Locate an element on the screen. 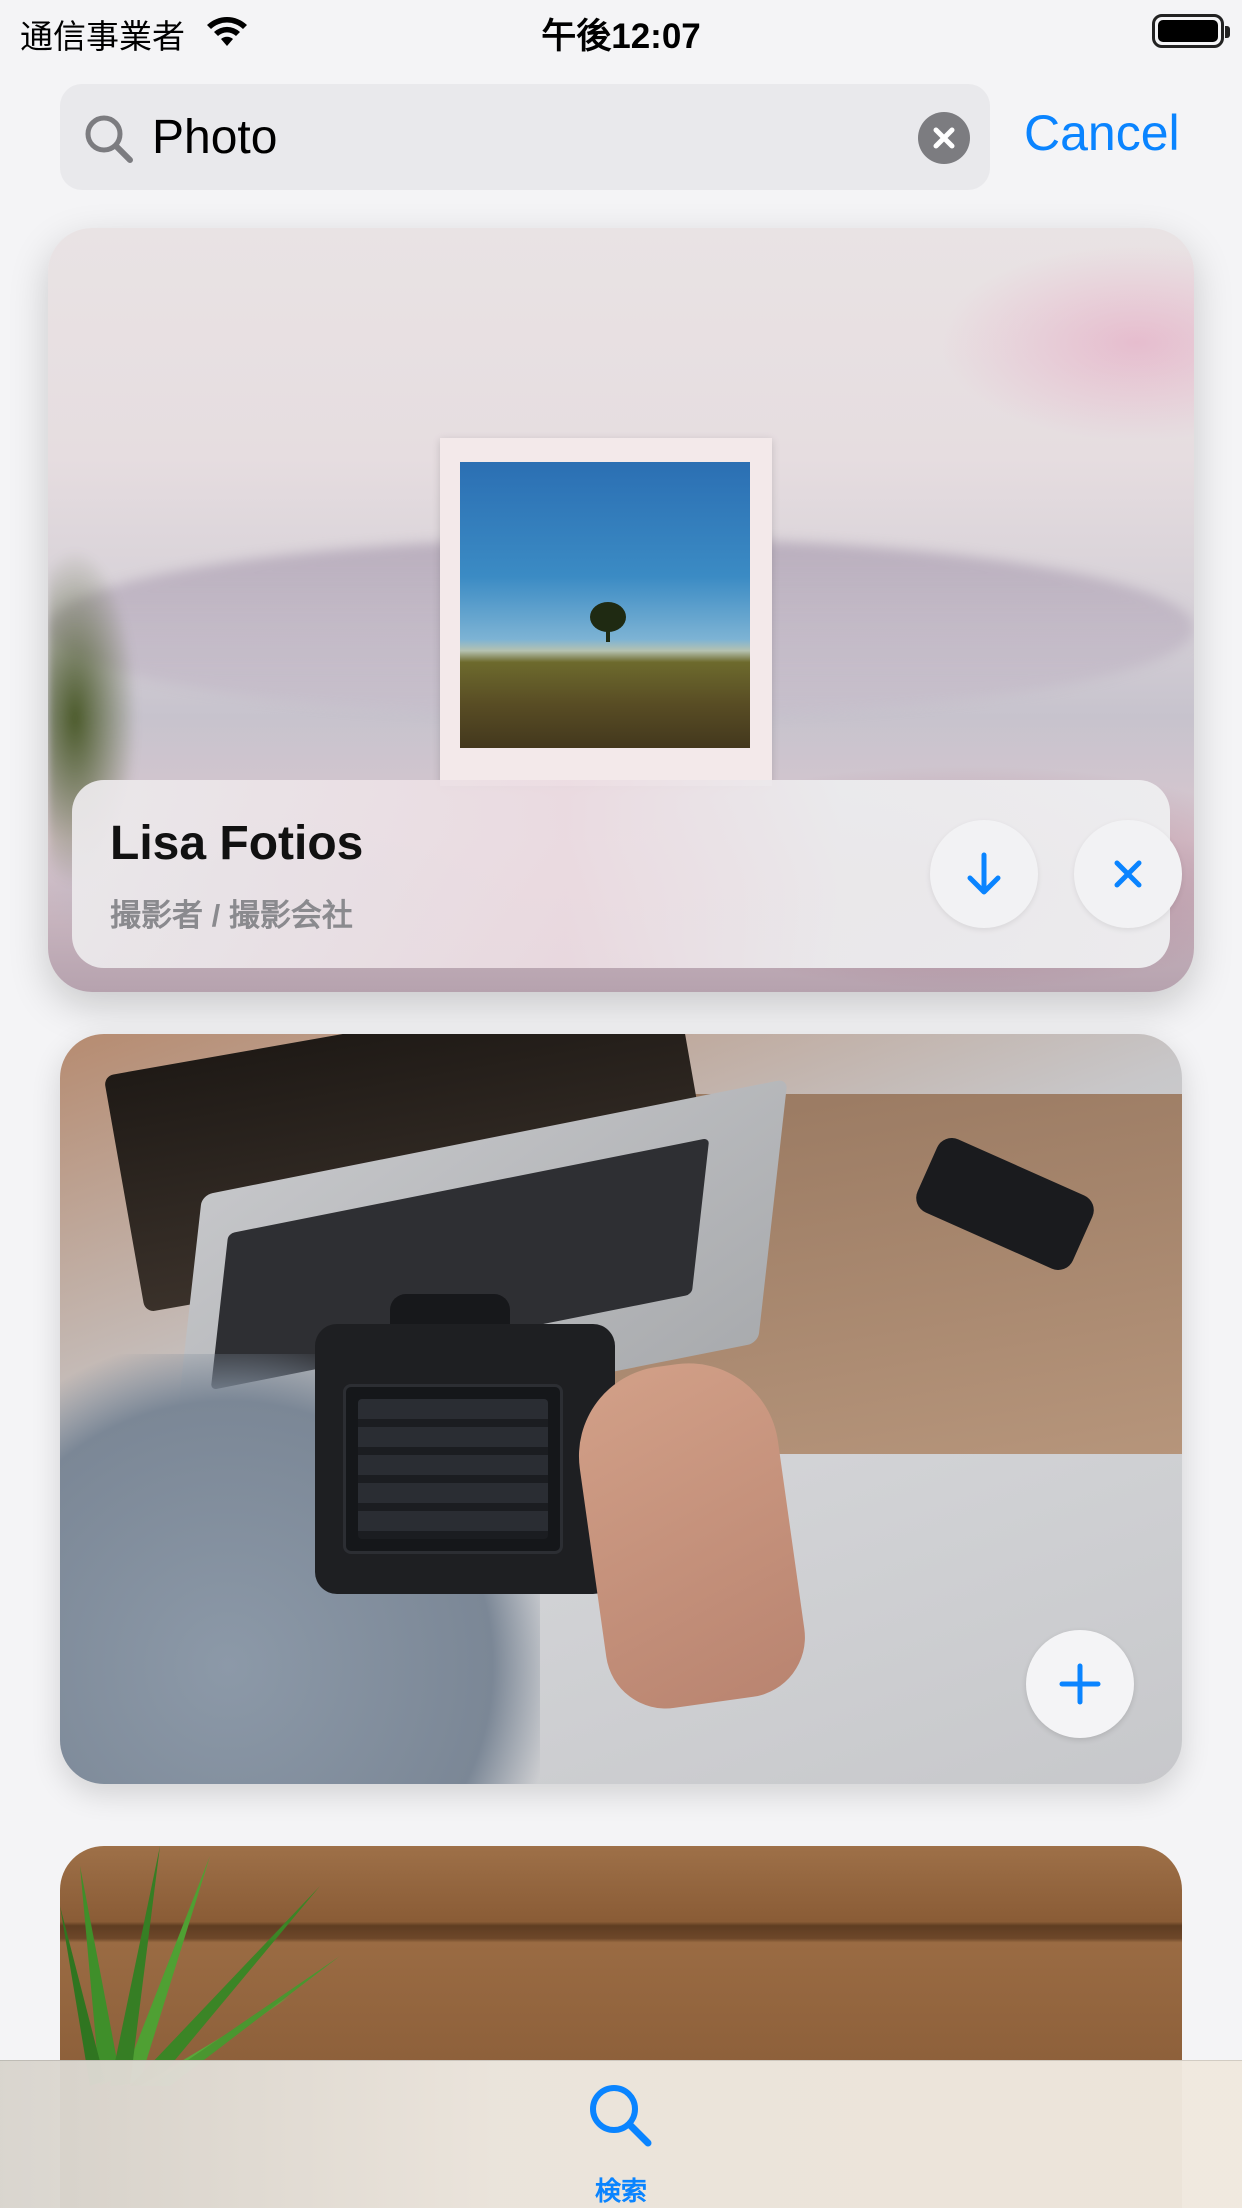 The height and width of the screenshot is (2208, 1242). download-button is located at coordinates (984, 874).